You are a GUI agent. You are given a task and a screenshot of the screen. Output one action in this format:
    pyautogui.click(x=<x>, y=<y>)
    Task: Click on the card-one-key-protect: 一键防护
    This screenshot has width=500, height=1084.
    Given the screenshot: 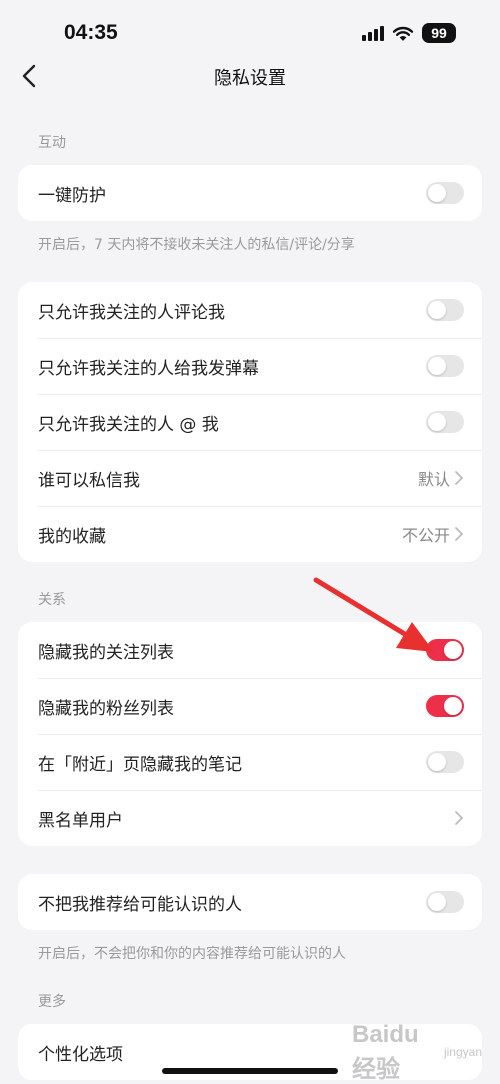 What is the action you would take?
    pyautogui.click(x=250, y=193)
    